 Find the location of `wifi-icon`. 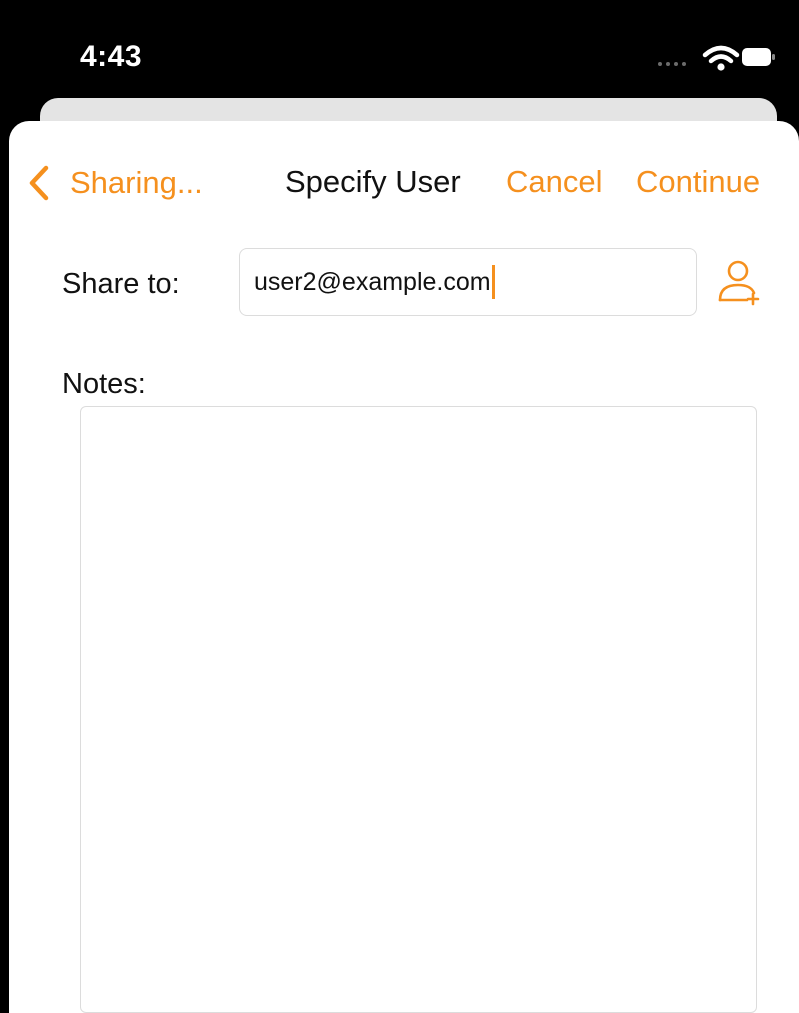

wifi-icon is located at coordinates (721, 58).